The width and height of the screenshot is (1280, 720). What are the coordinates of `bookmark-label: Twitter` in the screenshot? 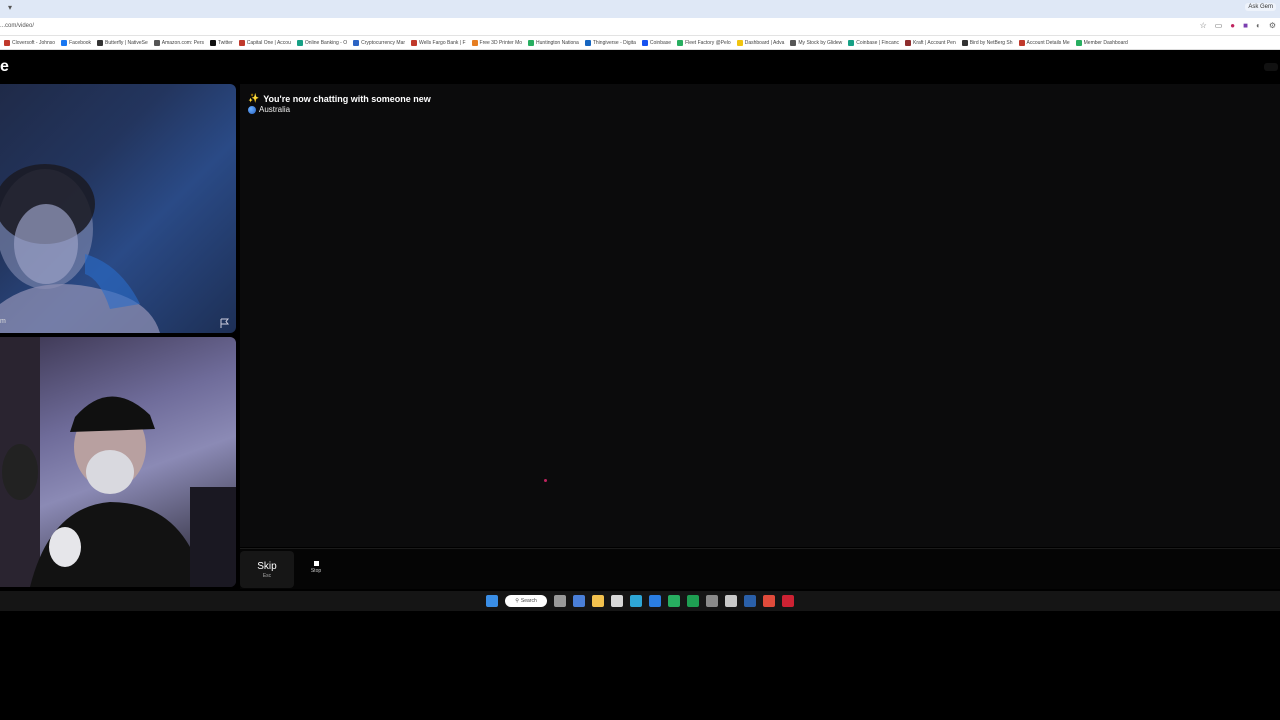 It's located at (225, 42).